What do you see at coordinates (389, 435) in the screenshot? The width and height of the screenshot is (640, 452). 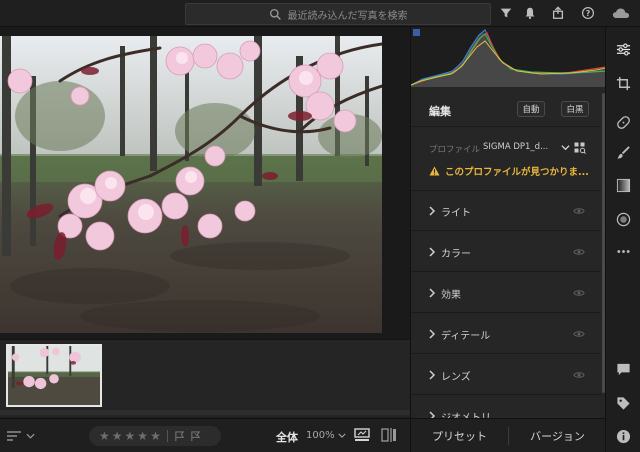 I see `before-after-icon` at bounding box center [389, 435].